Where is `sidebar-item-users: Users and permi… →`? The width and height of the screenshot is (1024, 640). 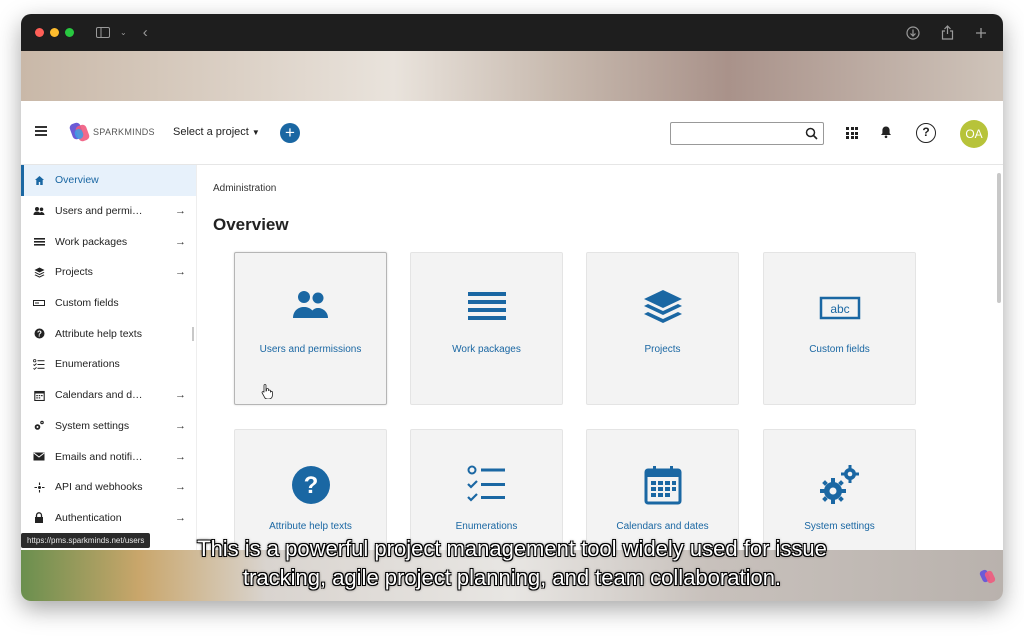
sidebar-item-users: Users and permi… → is located at coordinates (108, 211).